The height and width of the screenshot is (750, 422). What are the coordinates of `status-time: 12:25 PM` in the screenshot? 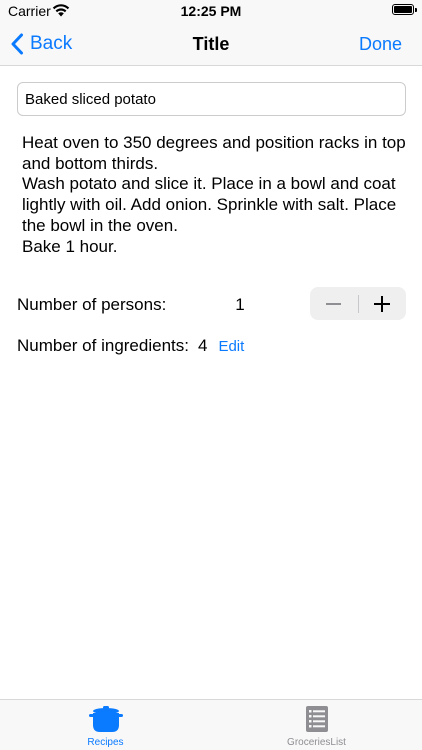 It's located at (211, 11).